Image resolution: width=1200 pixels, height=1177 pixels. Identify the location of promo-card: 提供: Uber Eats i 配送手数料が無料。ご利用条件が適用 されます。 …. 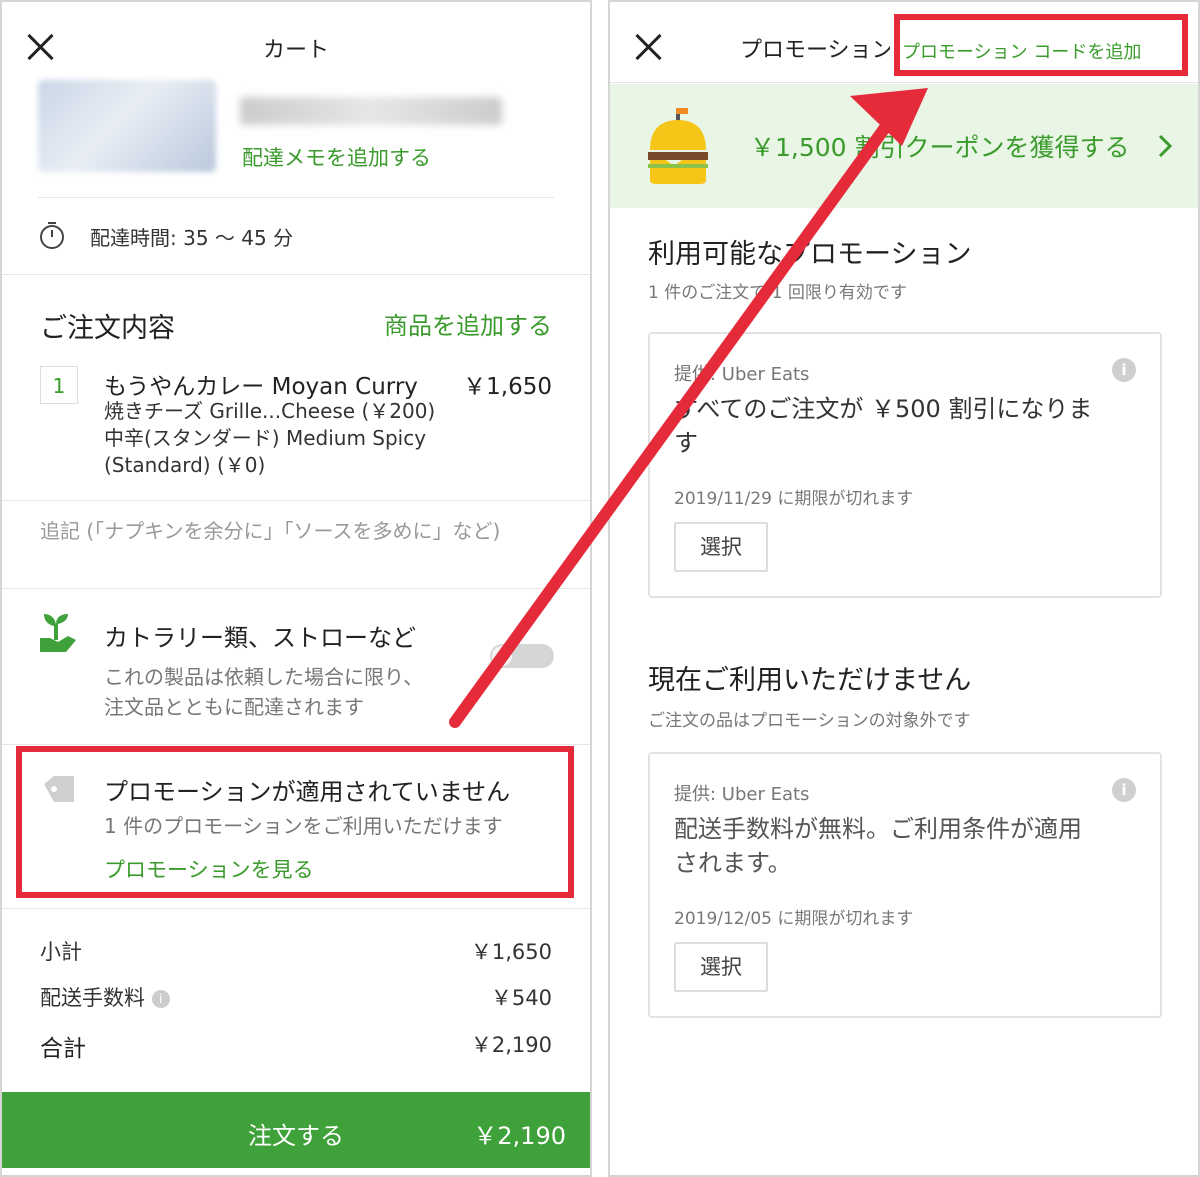
(905, 885).